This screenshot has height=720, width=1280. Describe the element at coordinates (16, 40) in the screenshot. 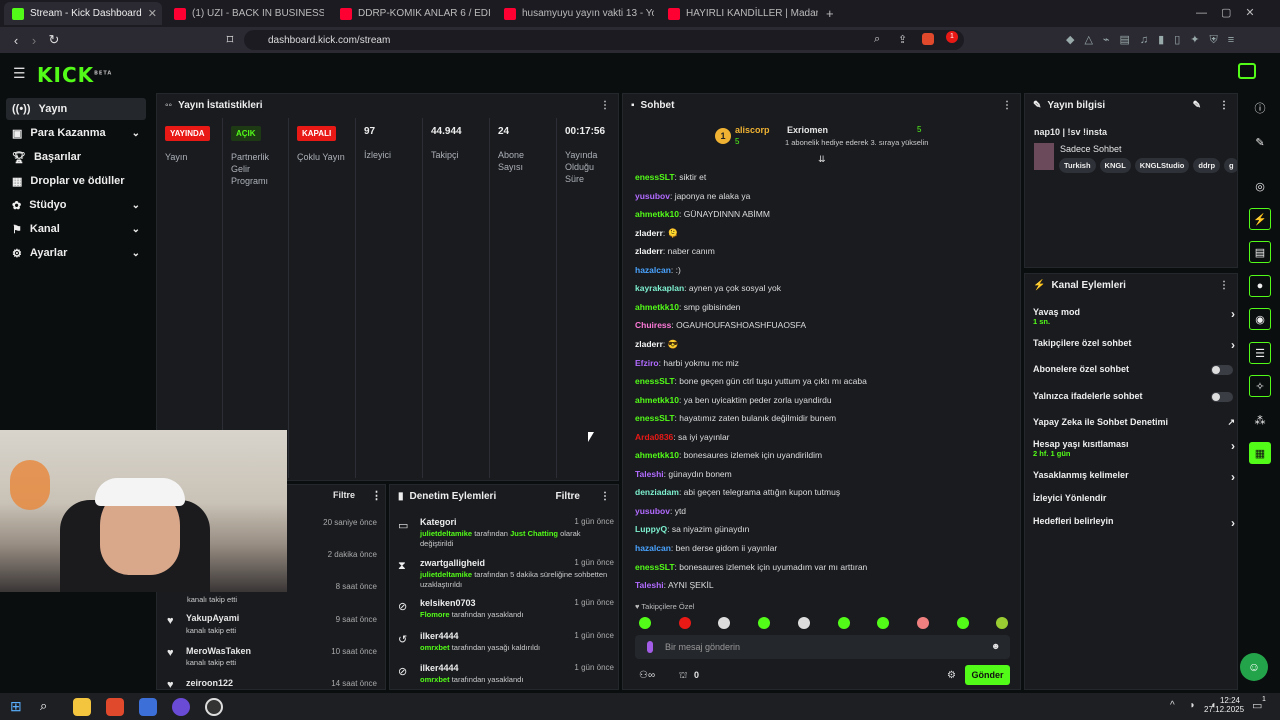

I see `back-icon: ‹` at that location.